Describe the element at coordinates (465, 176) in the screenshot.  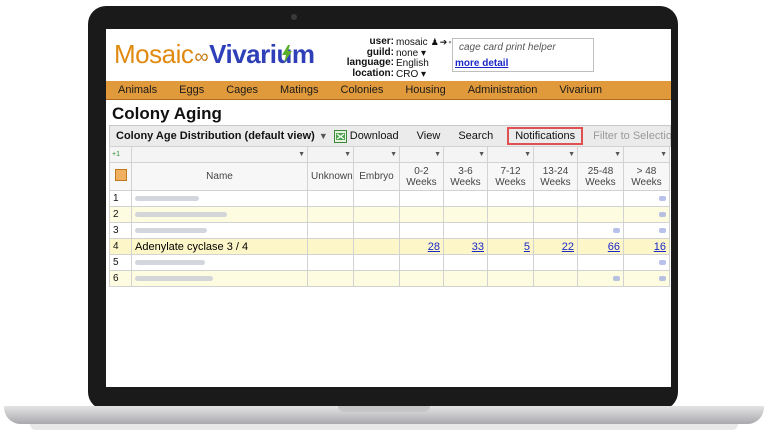
I see `col-header-w3-6: 3-6 Weeks` at that location.